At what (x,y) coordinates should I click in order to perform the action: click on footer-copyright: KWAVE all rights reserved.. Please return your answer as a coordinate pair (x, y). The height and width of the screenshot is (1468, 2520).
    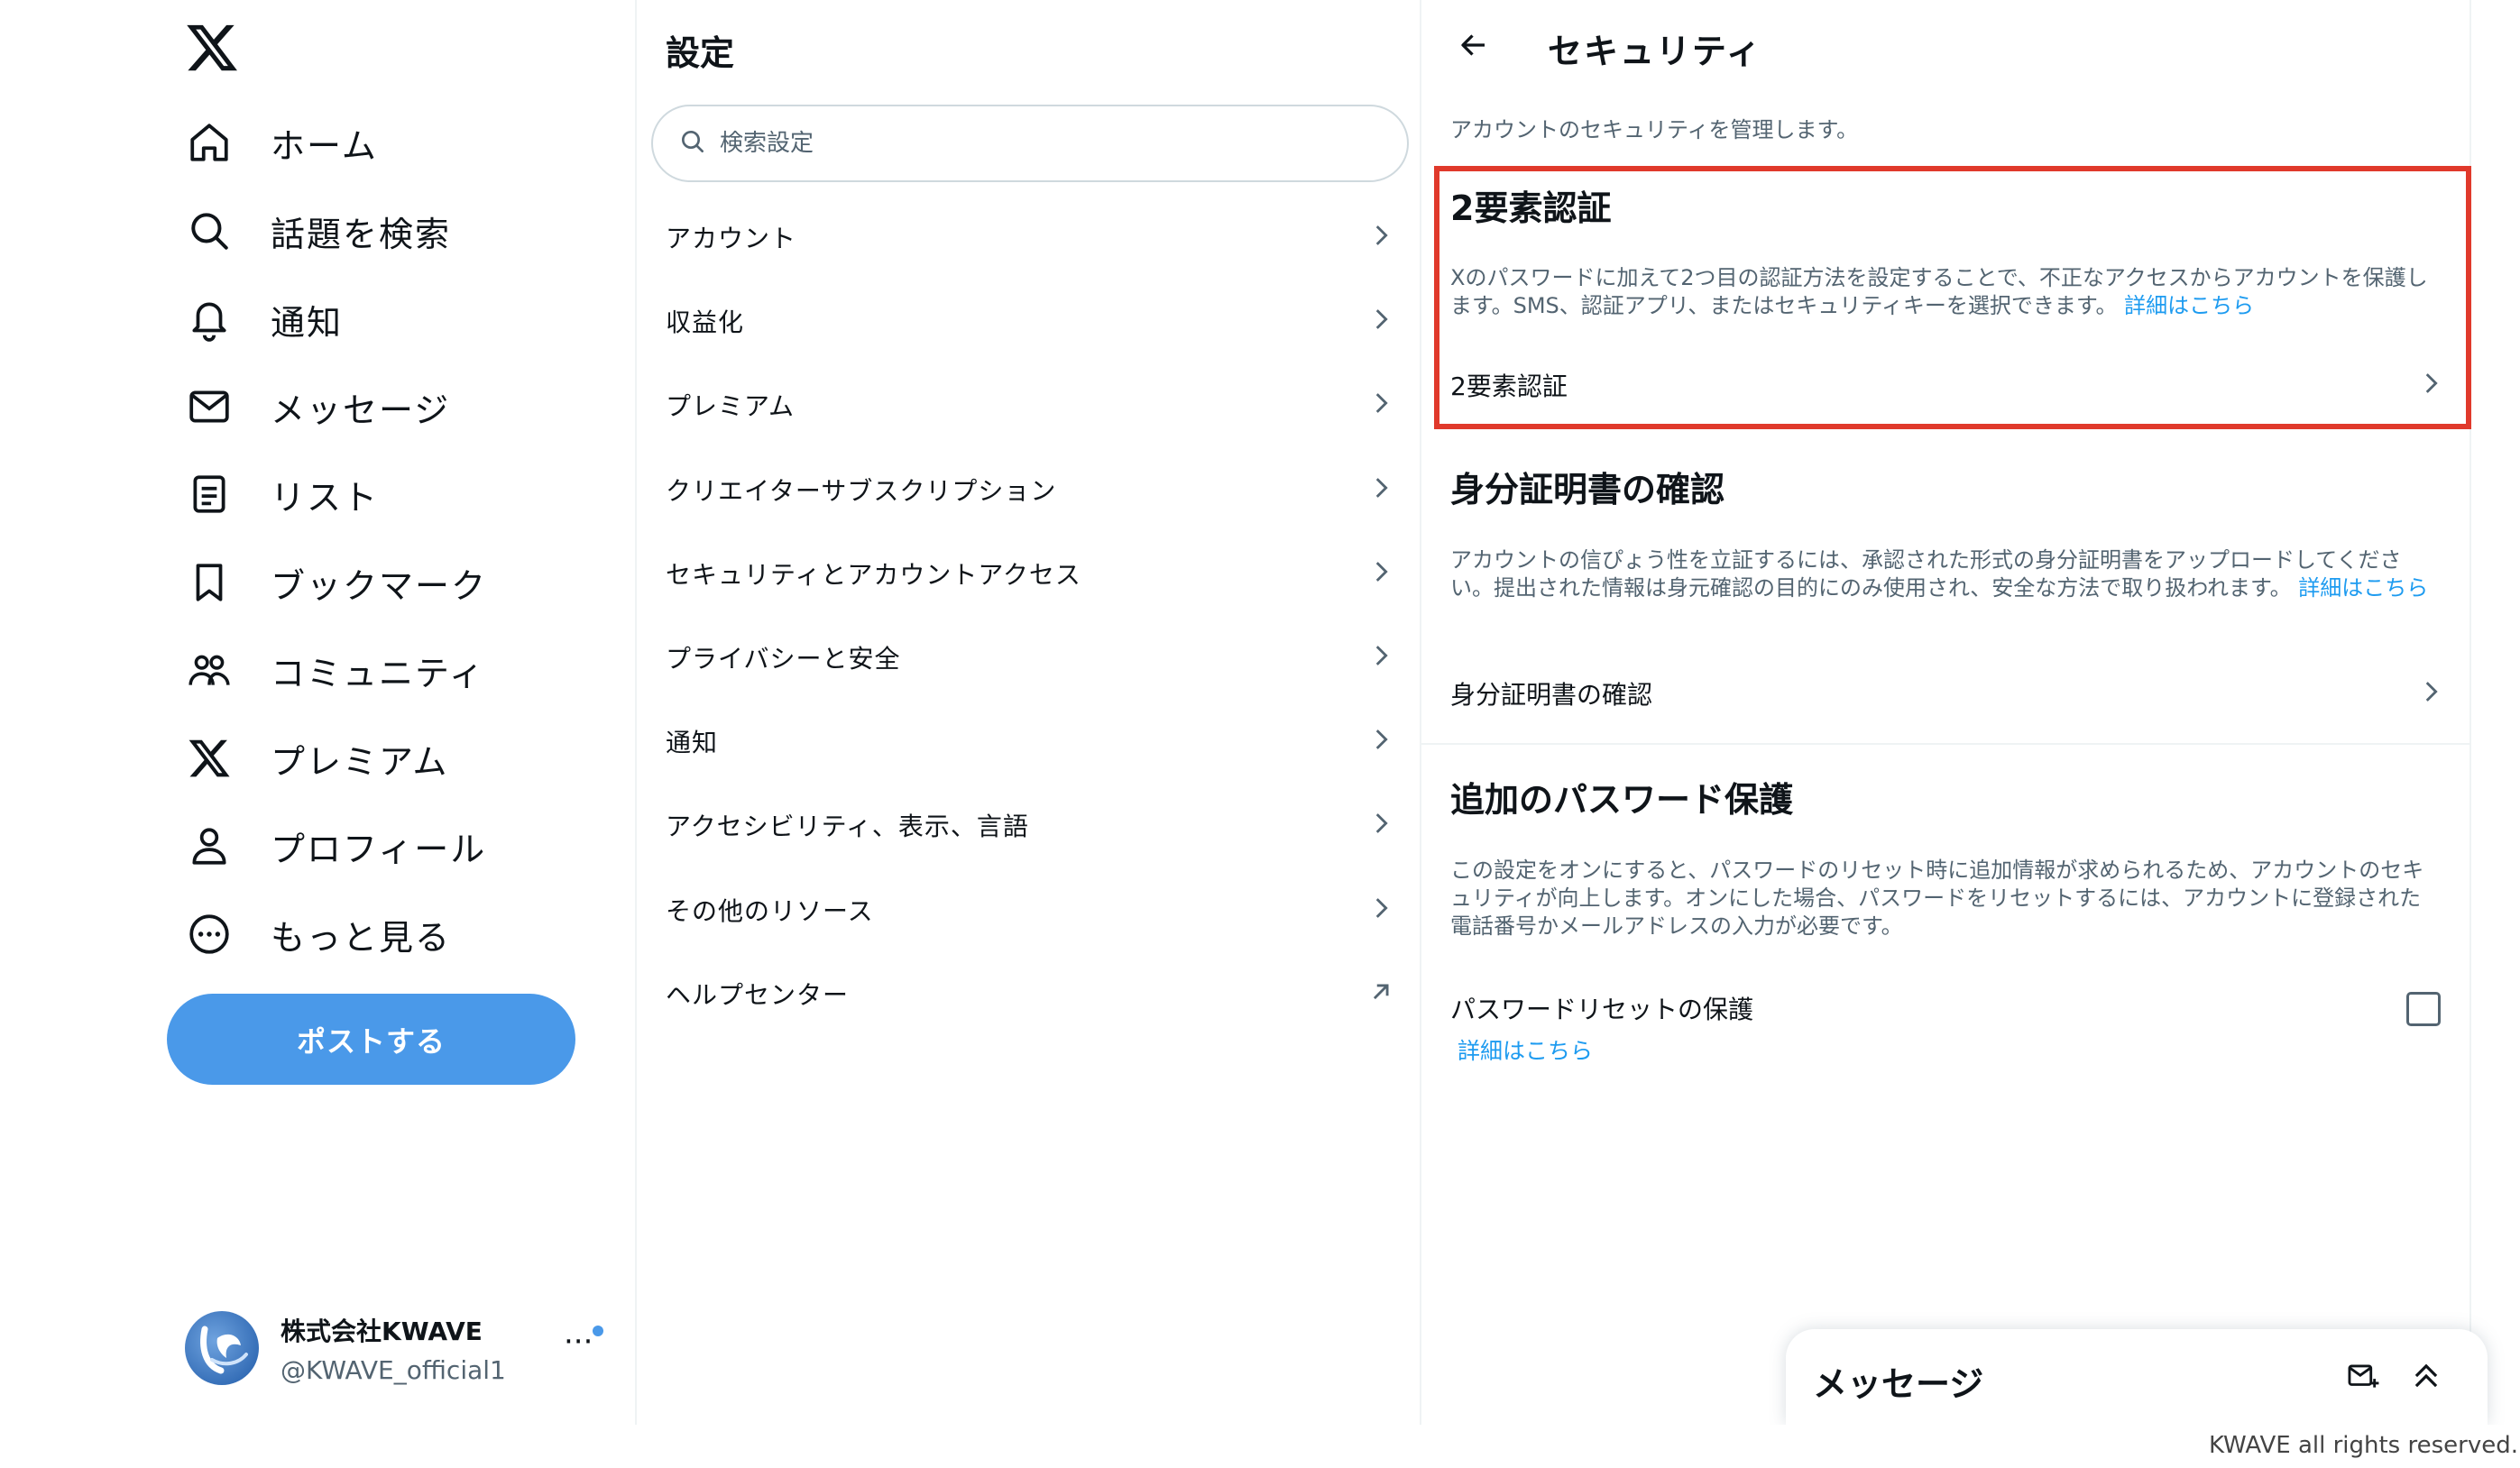
    Looking at the image, I should click on (2363, 1445).